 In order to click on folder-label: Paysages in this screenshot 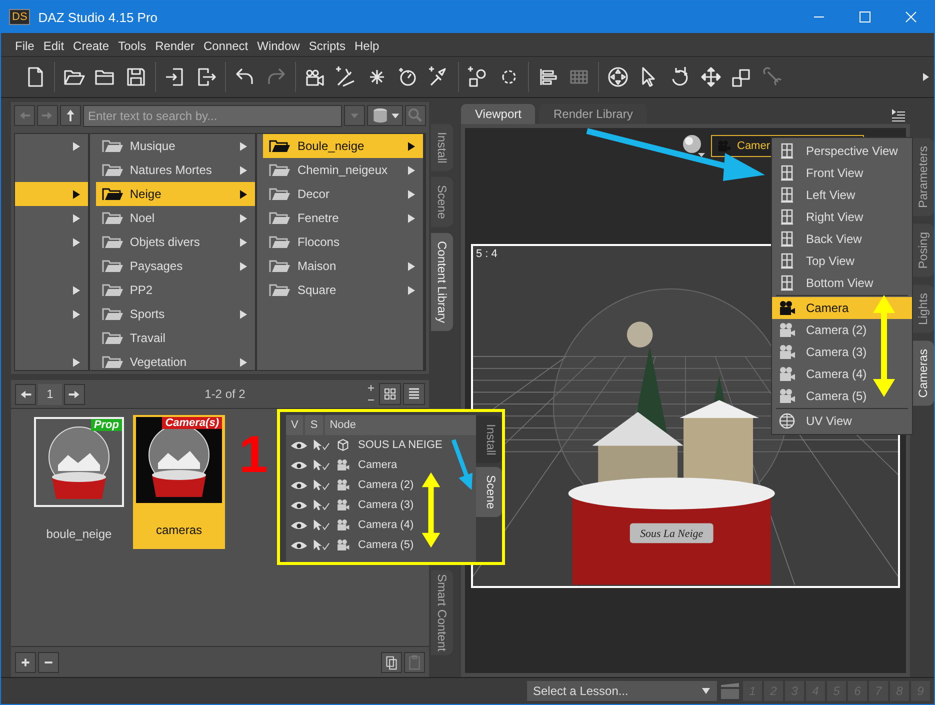, I will do `click(157, 266)`.